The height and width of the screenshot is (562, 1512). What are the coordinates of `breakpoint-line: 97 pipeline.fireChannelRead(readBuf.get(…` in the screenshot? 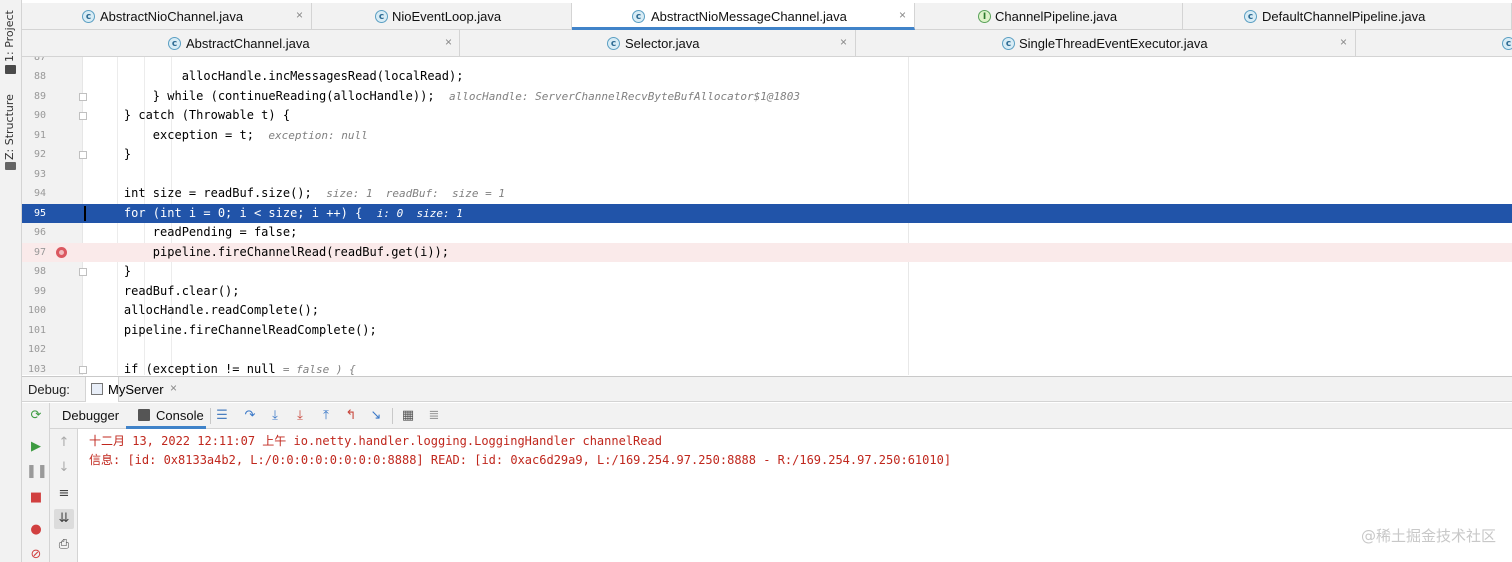 It's located at (767, 252).